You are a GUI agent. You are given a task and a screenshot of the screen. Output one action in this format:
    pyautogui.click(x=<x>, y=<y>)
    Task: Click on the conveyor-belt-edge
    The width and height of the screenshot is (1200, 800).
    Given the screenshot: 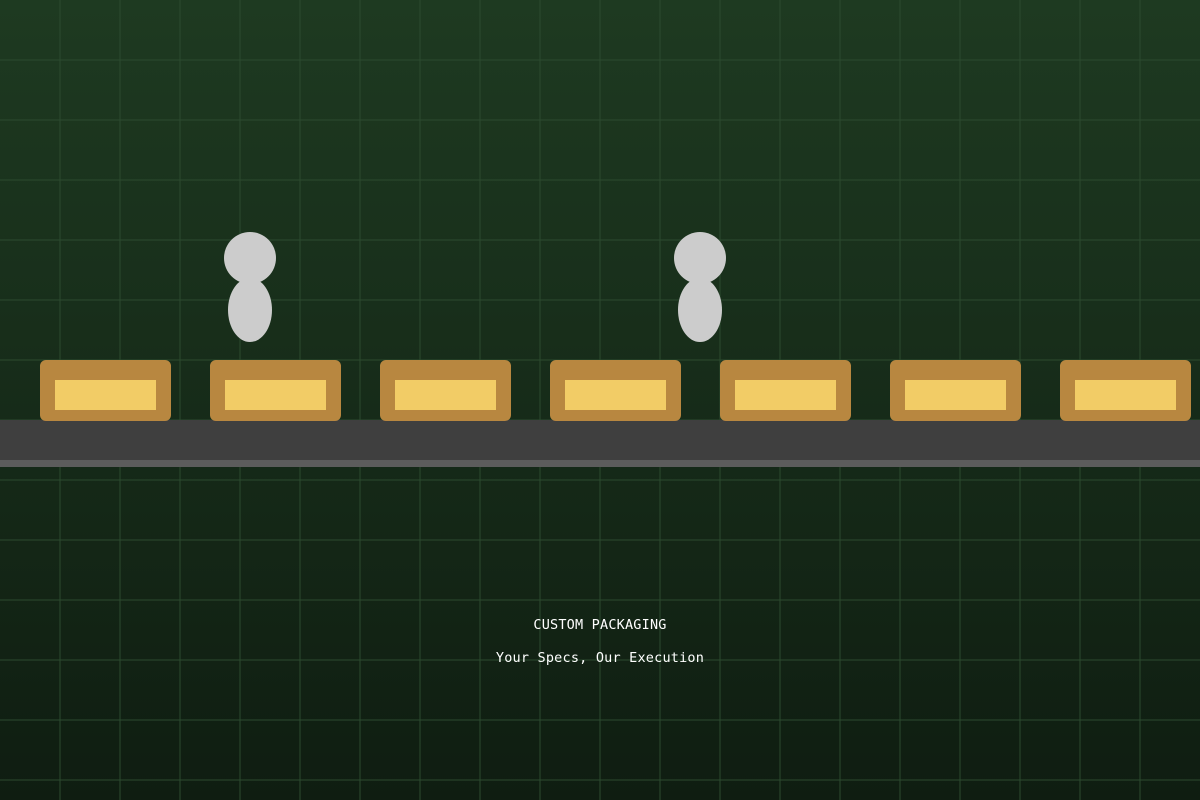 What is the action you would take?
    pyautogui.click(x=600, y=463)
    